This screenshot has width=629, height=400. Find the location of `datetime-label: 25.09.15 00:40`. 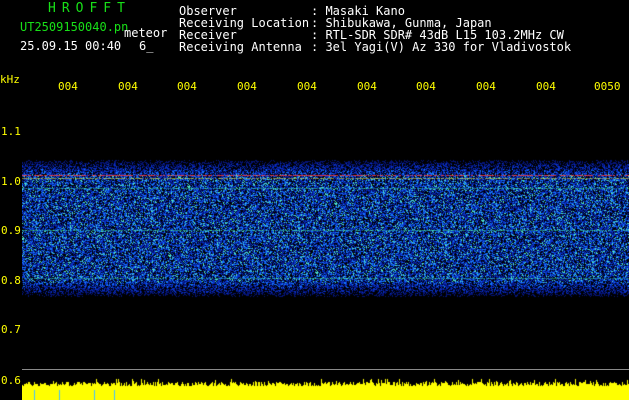

datetime-label: 25.09.15 00:40 is located at coordinates (71, 46).